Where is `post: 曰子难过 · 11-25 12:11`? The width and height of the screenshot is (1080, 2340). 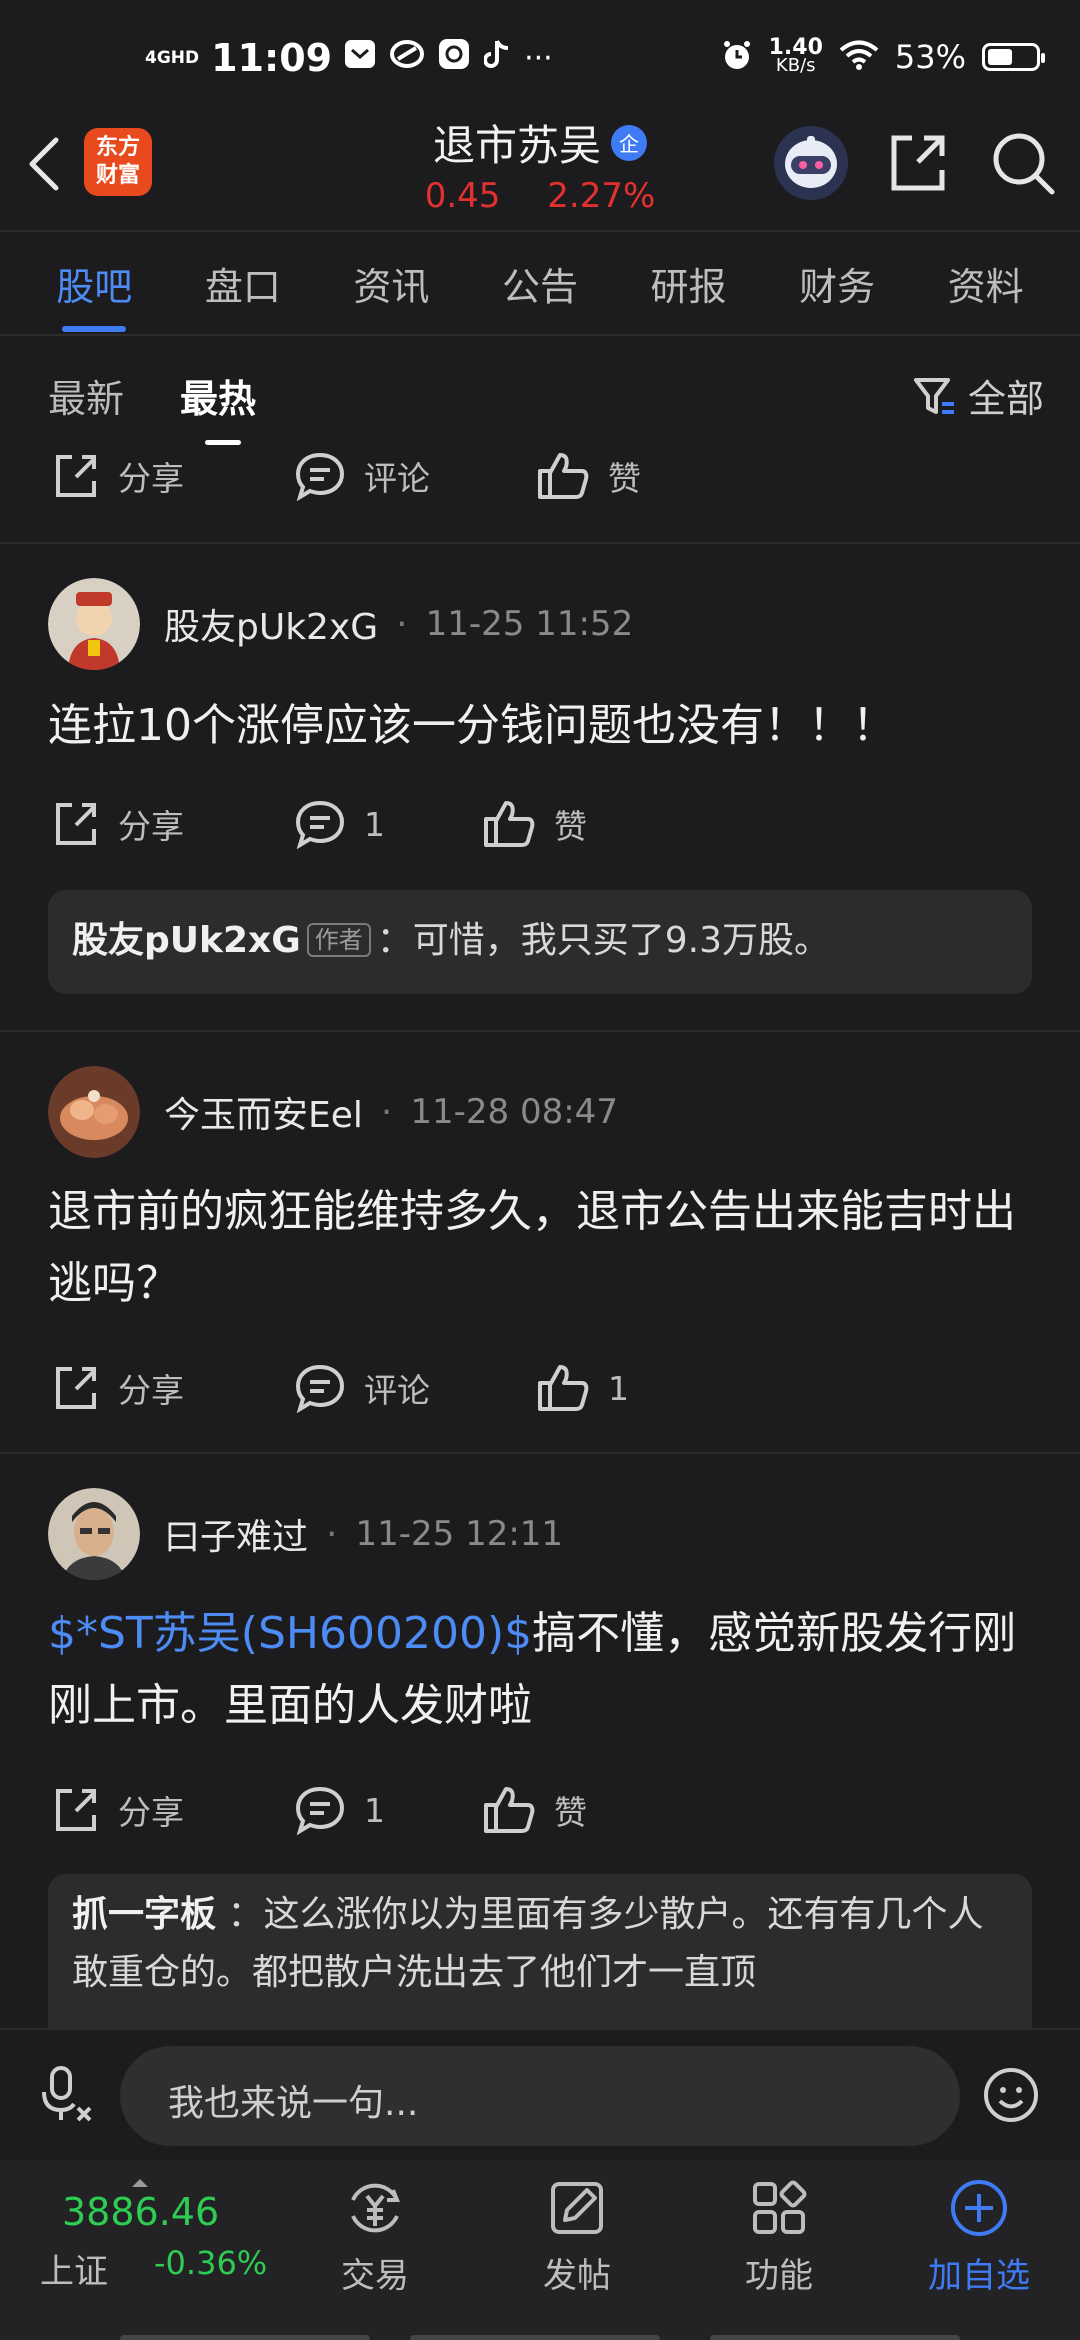 post: 曰子难过 · 11-25 12:11 is located at coordinates (305, 1534).